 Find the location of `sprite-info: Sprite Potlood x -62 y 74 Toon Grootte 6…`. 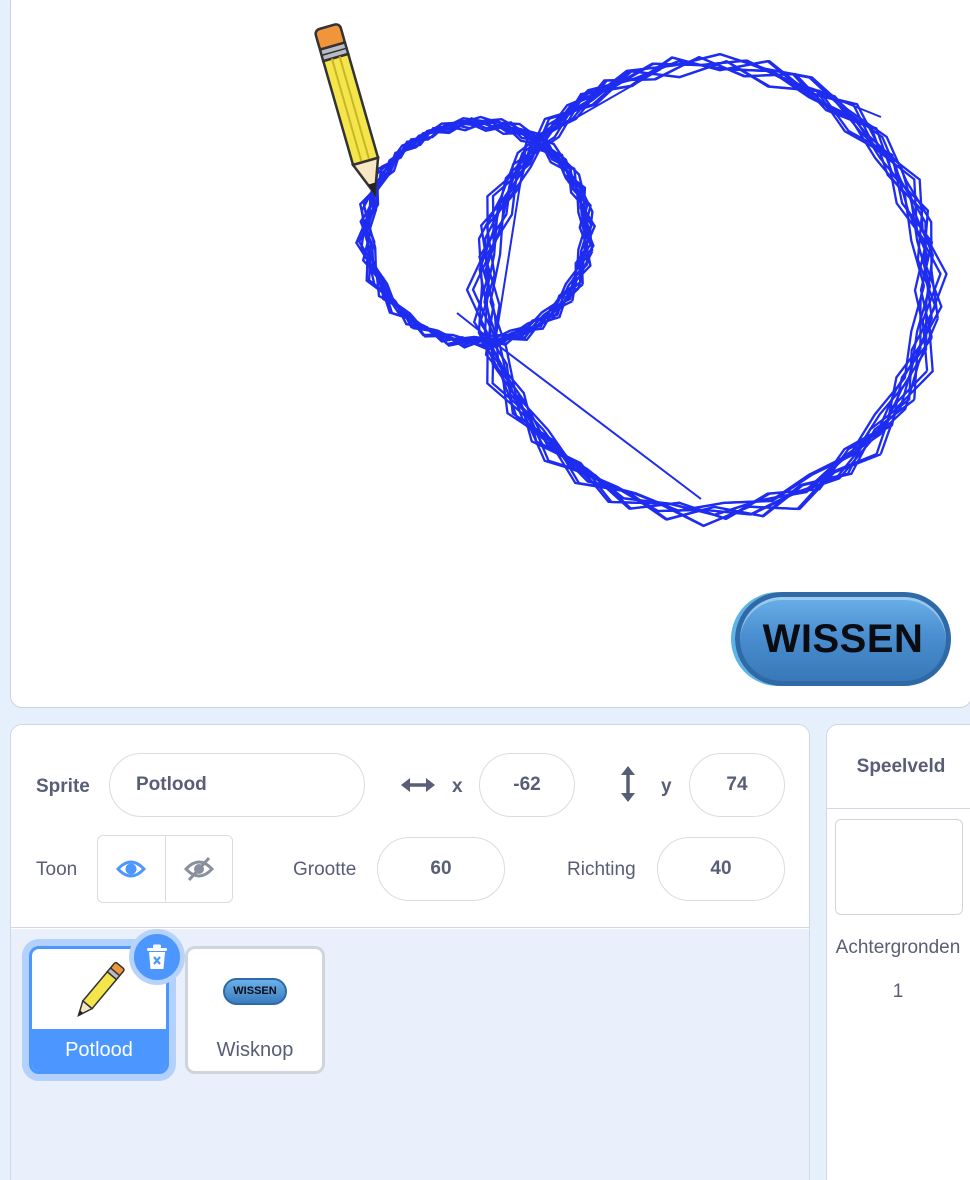

sprite-info: Sprite Potlood x -62 y 74 Toon Grootte 6… is located at coordinates (410, 826).